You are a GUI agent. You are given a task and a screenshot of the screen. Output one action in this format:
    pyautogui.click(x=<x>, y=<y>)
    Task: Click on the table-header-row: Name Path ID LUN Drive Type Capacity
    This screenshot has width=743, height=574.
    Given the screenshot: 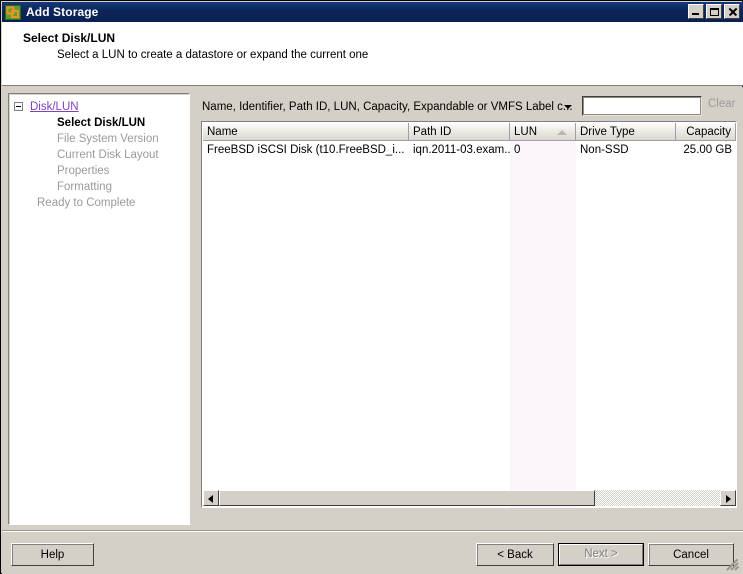 What is the action you would take?
    pyautogui.click(x=469, y=132)
    